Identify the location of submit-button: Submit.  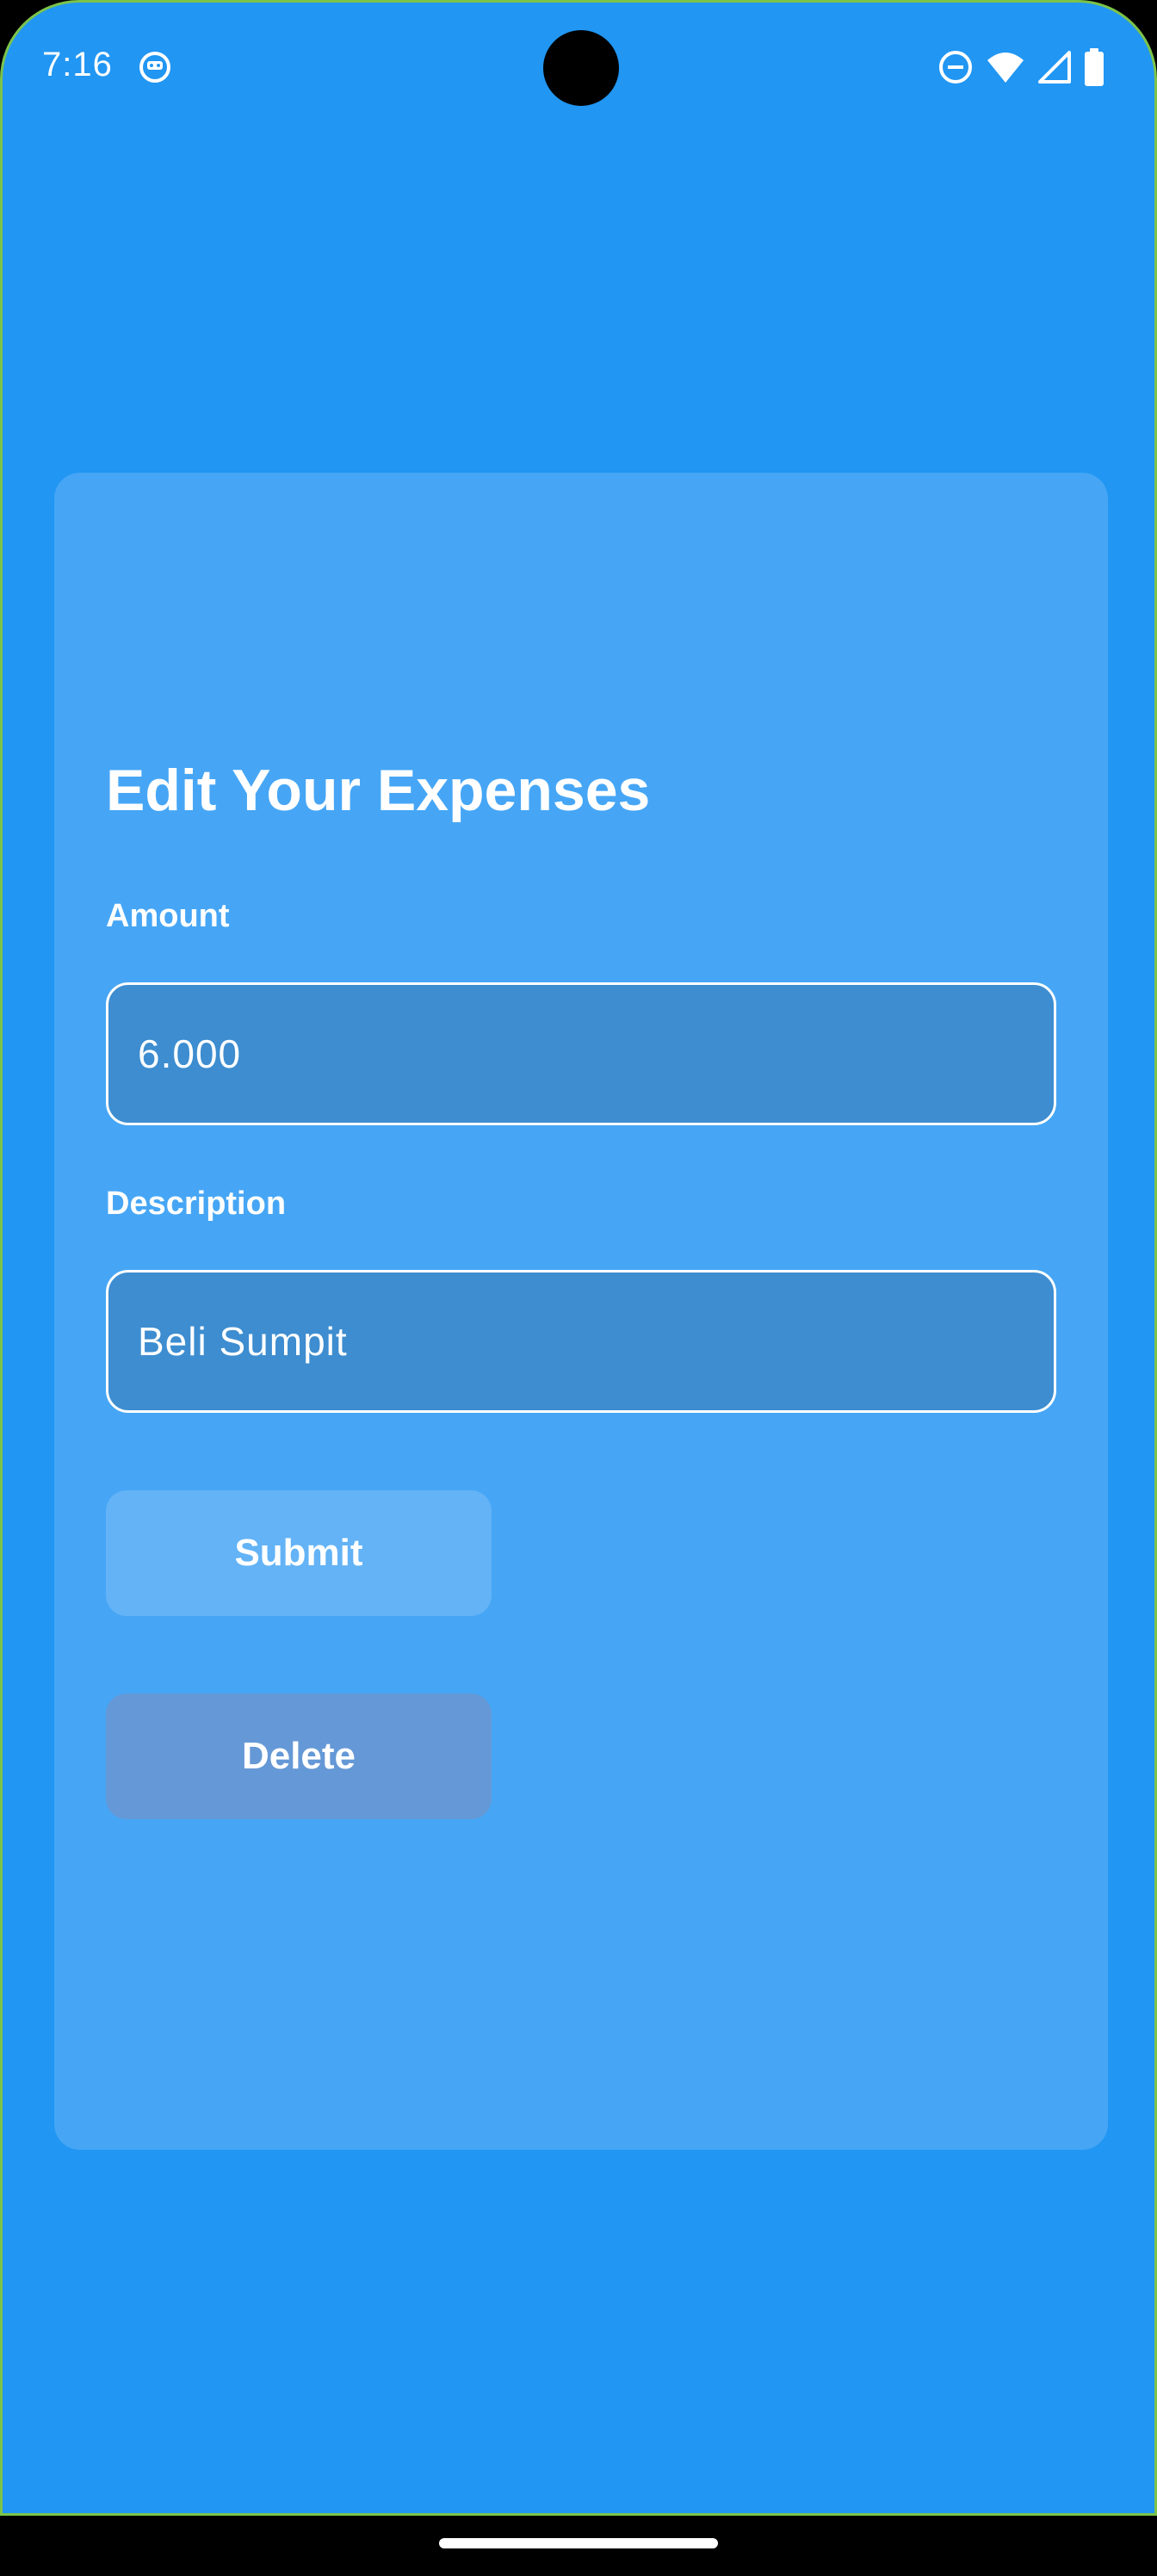
(299, 1553).